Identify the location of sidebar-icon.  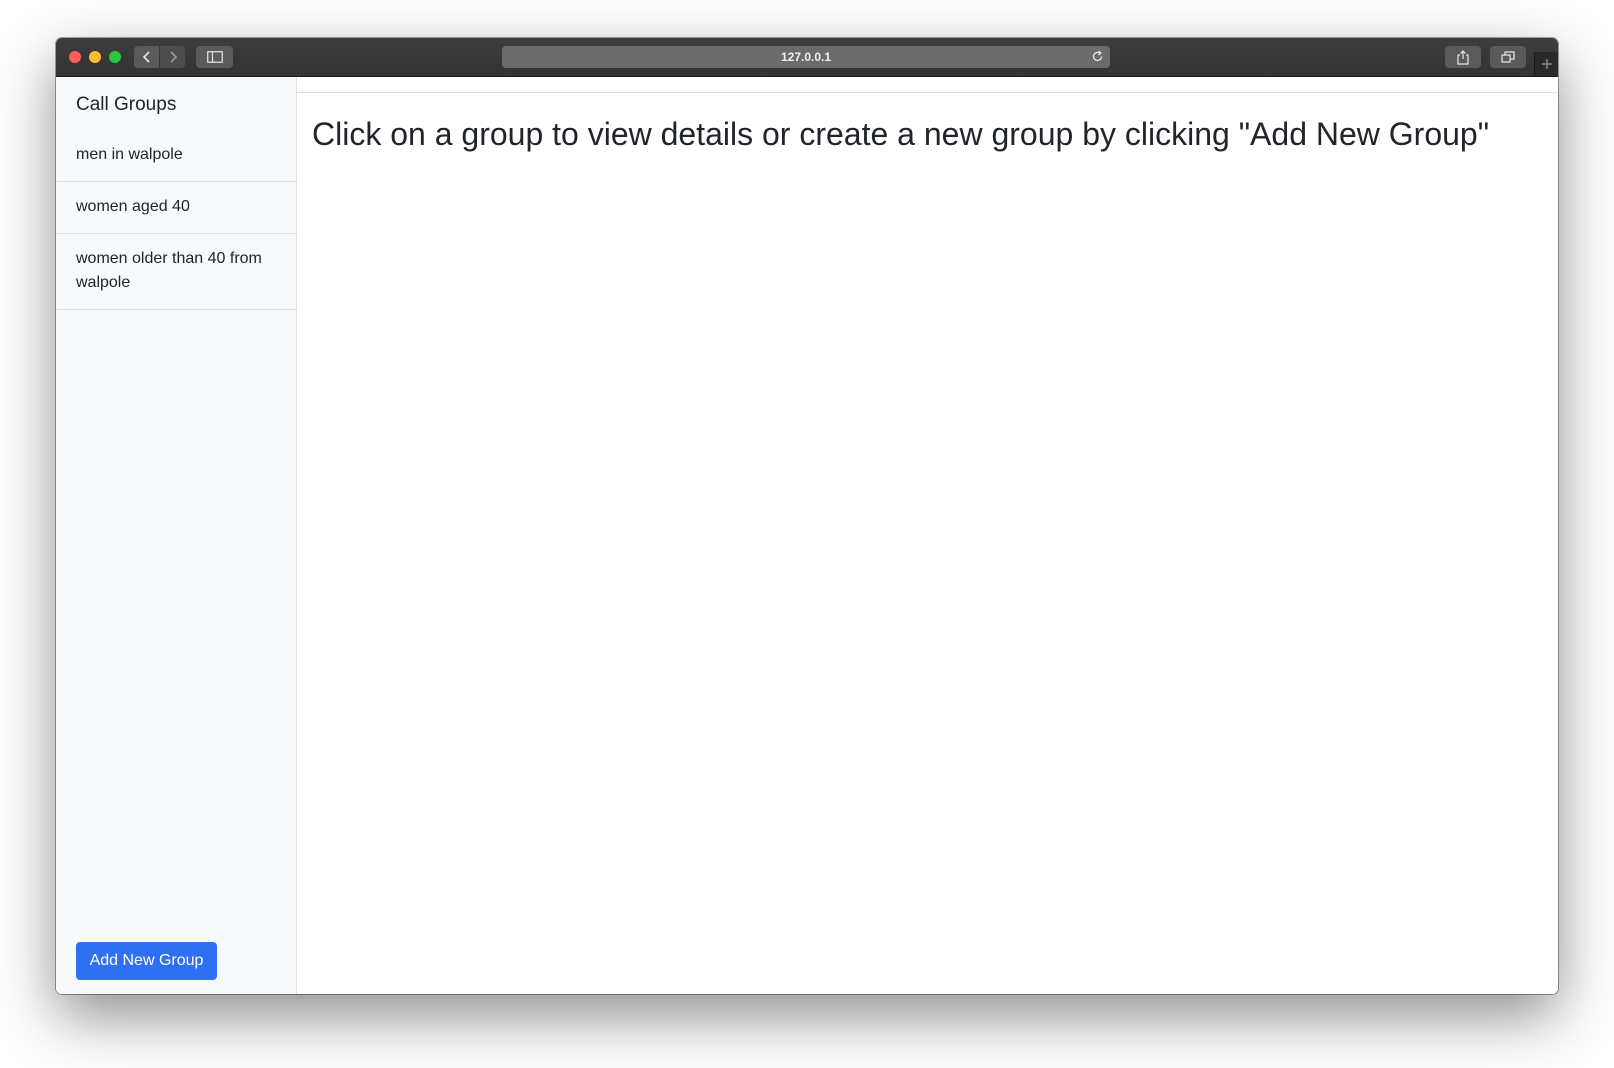
(214, 57).